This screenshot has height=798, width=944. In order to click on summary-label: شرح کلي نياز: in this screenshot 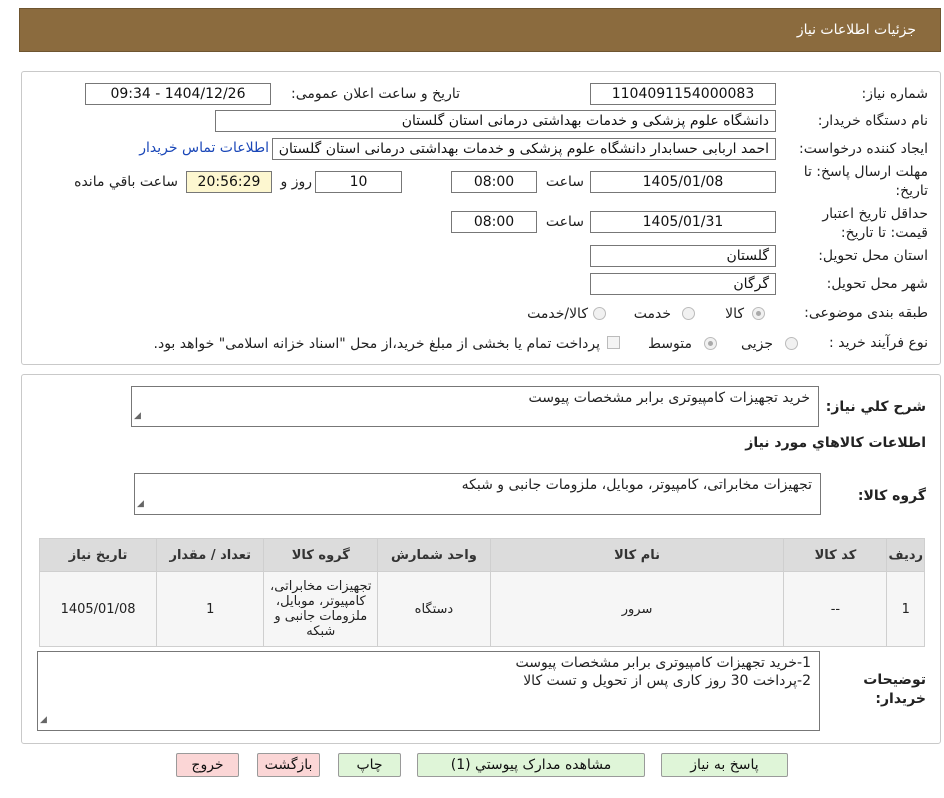, I will do `click(875, 407)`.